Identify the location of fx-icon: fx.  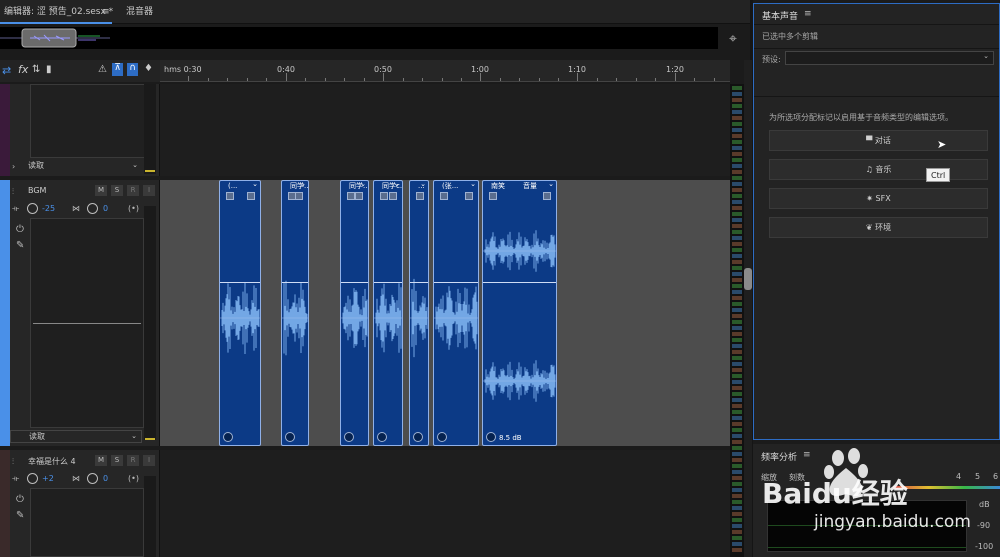
(23, 69).